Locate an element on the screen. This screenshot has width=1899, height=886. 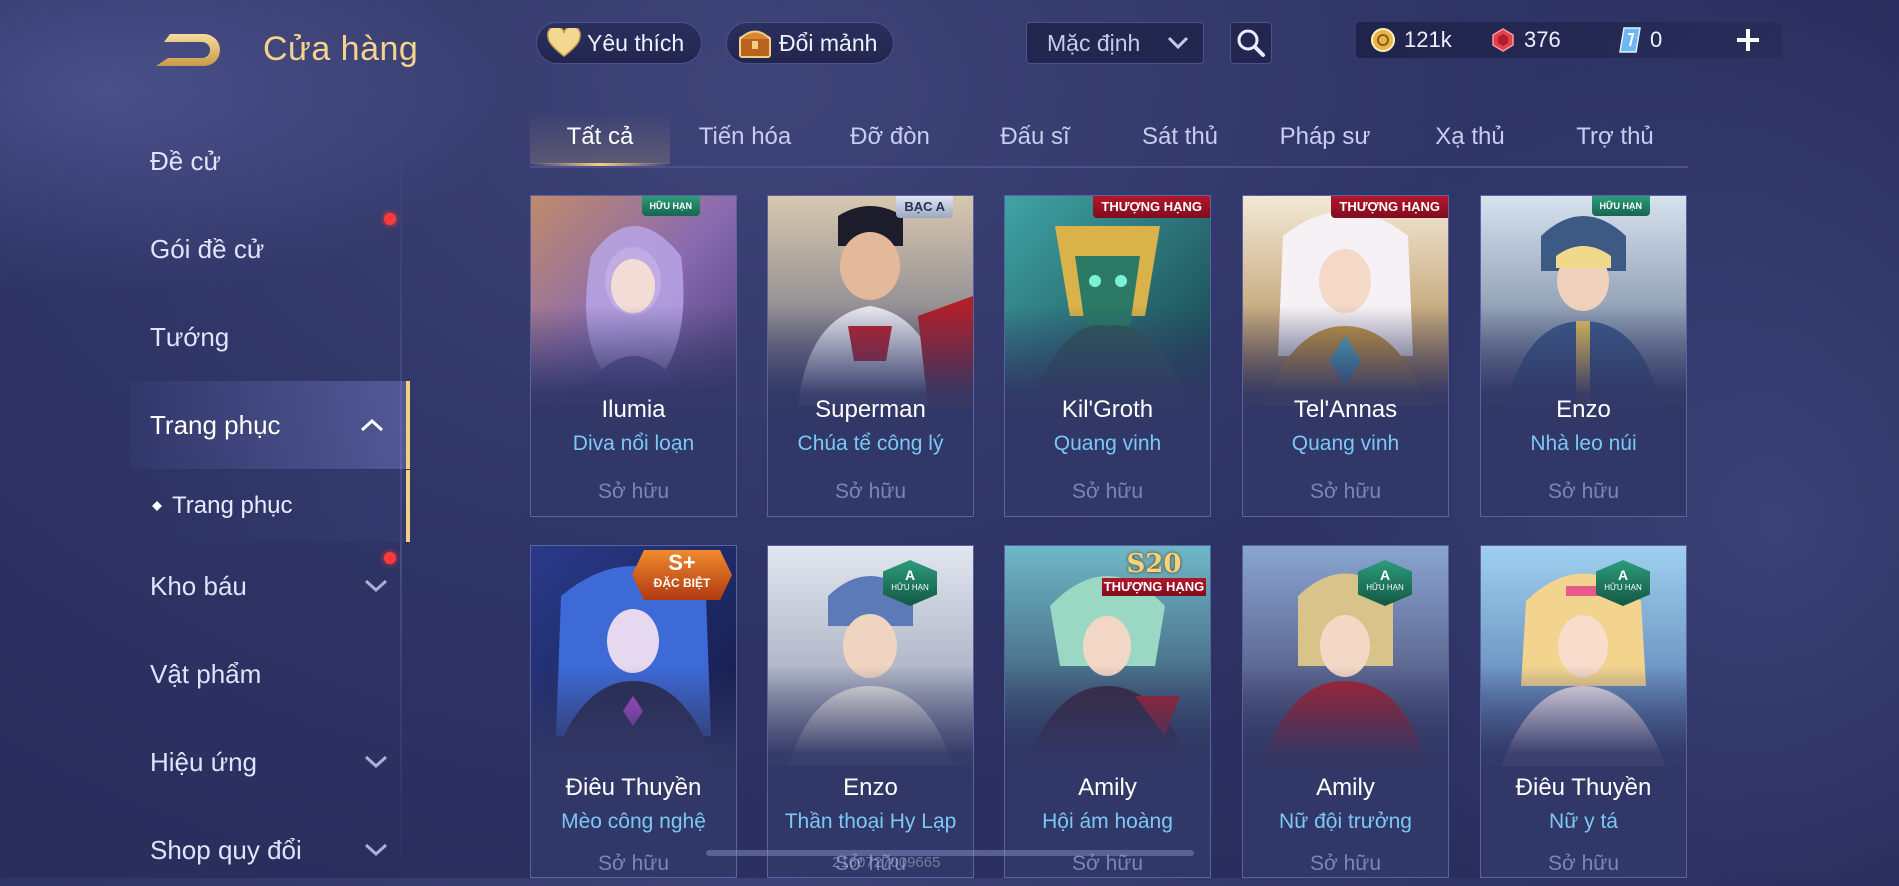
sidebar-item-recommended: Đề cử is located at coordinates (270, 161).